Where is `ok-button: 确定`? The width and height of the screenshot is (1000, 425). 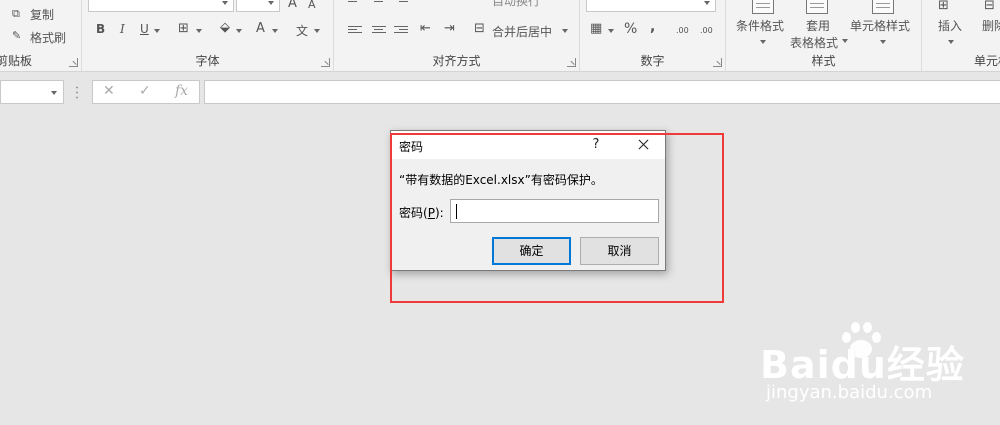 ok-button: 确定 is located at coordinates (531, 251).